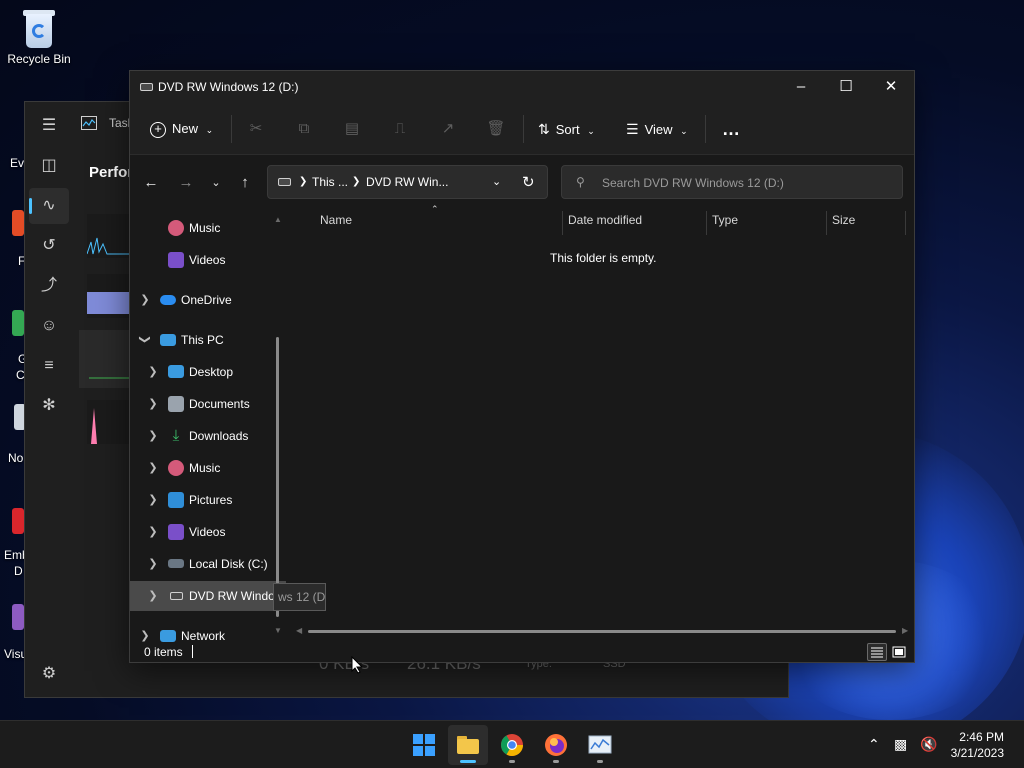 The height and width of the screenshot is (768, 1024). What do you see at coordinates (49, 406) in the screenshot?
I see `services-icon: ✻` at bounding box center [49, 406].